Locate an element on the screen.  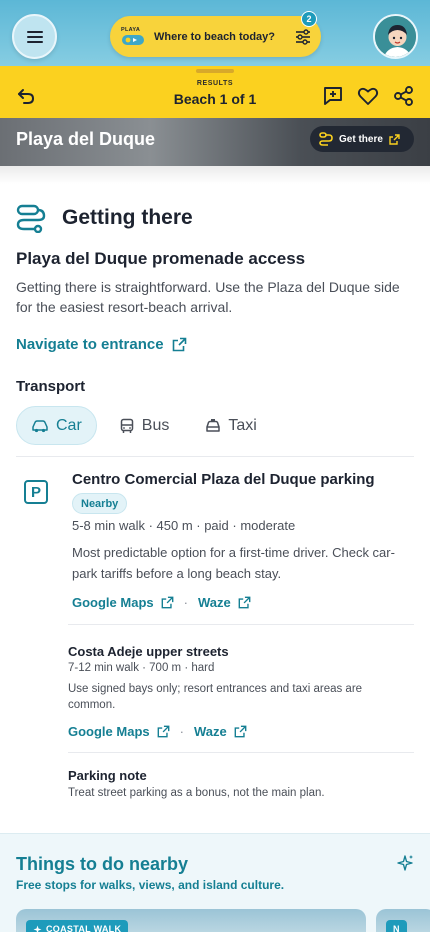
app-logo: PLAYA is located at coordinates (133, 37).